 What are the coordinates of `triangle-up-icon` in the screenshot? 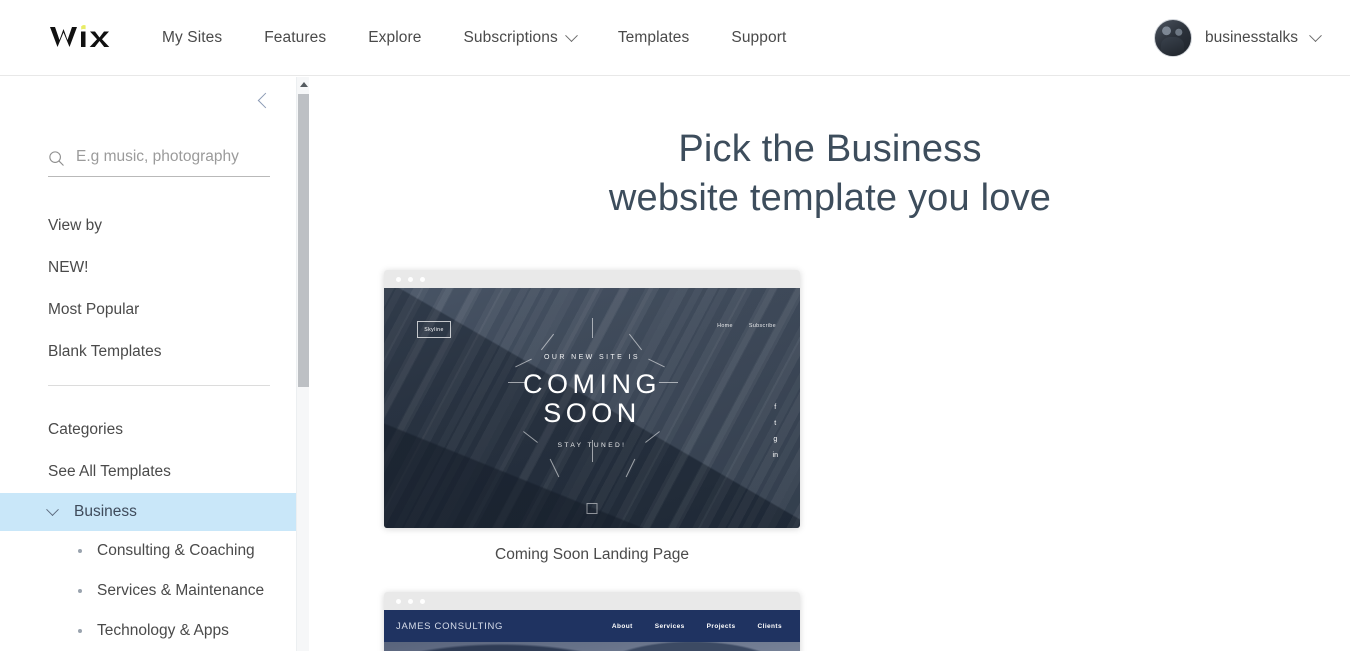 It's located at (303, 84).